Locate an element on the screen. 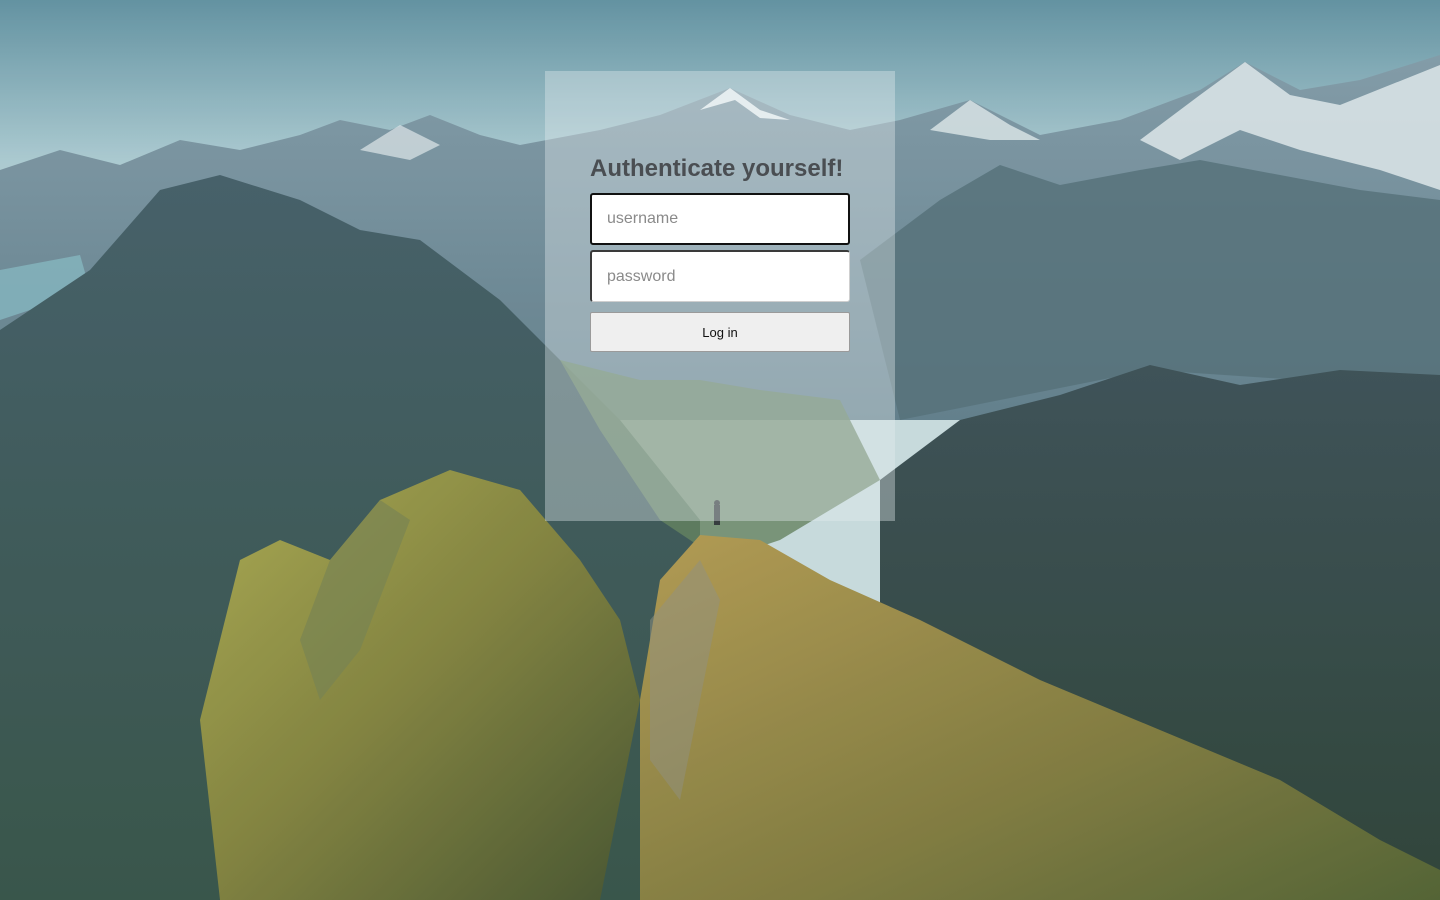  password-input is located at coordinates (720, 276).